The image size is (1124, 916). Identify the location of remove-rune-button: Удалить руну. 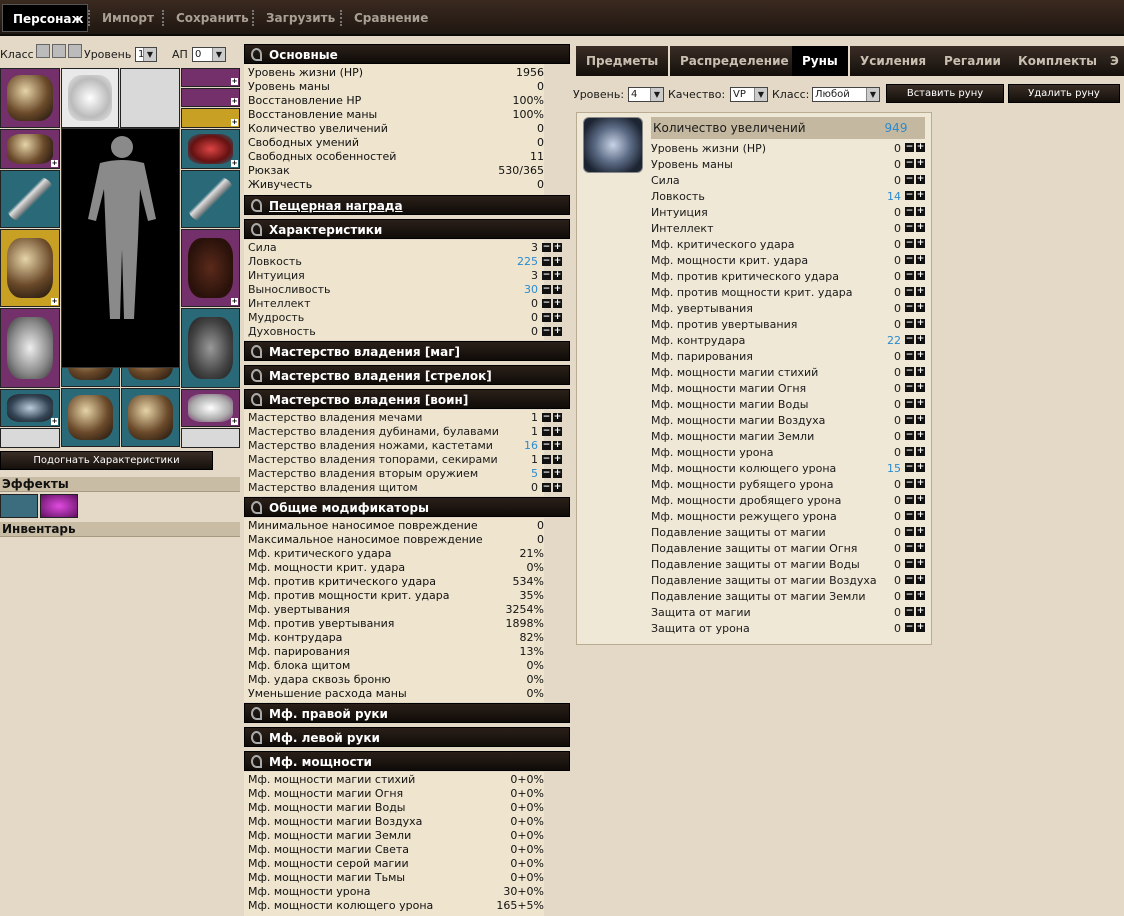
(1064, 93).